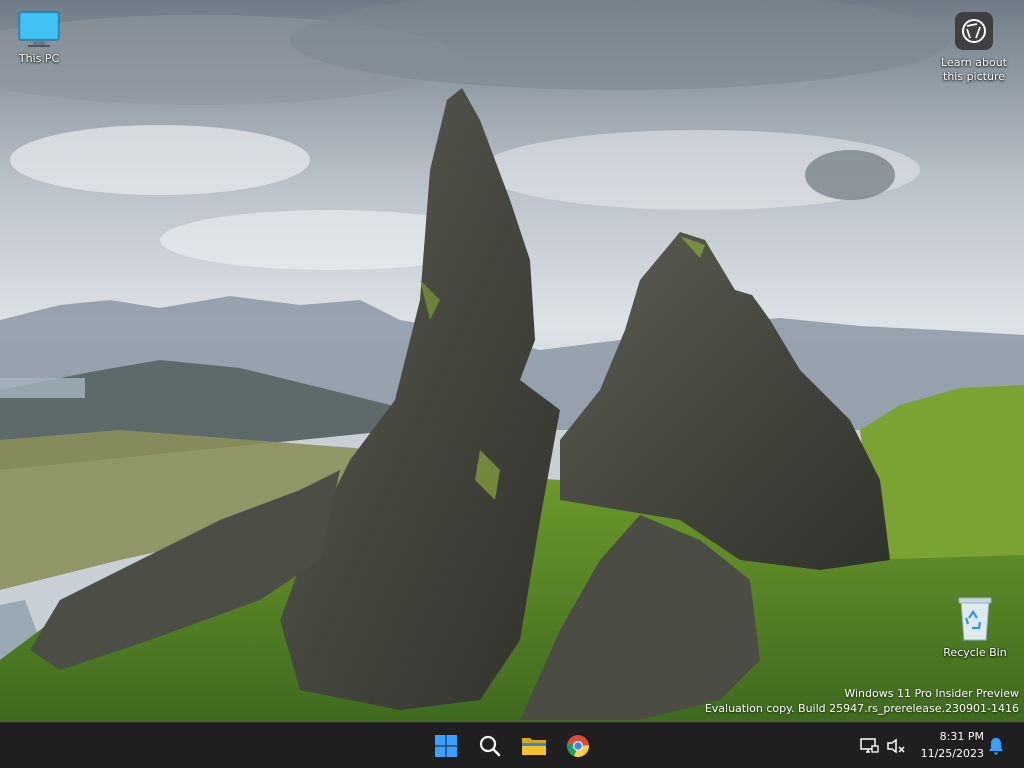  Describe the element at coordinates (975, 619) in the screenshot. I see `recycle-bin-icon` at that location.